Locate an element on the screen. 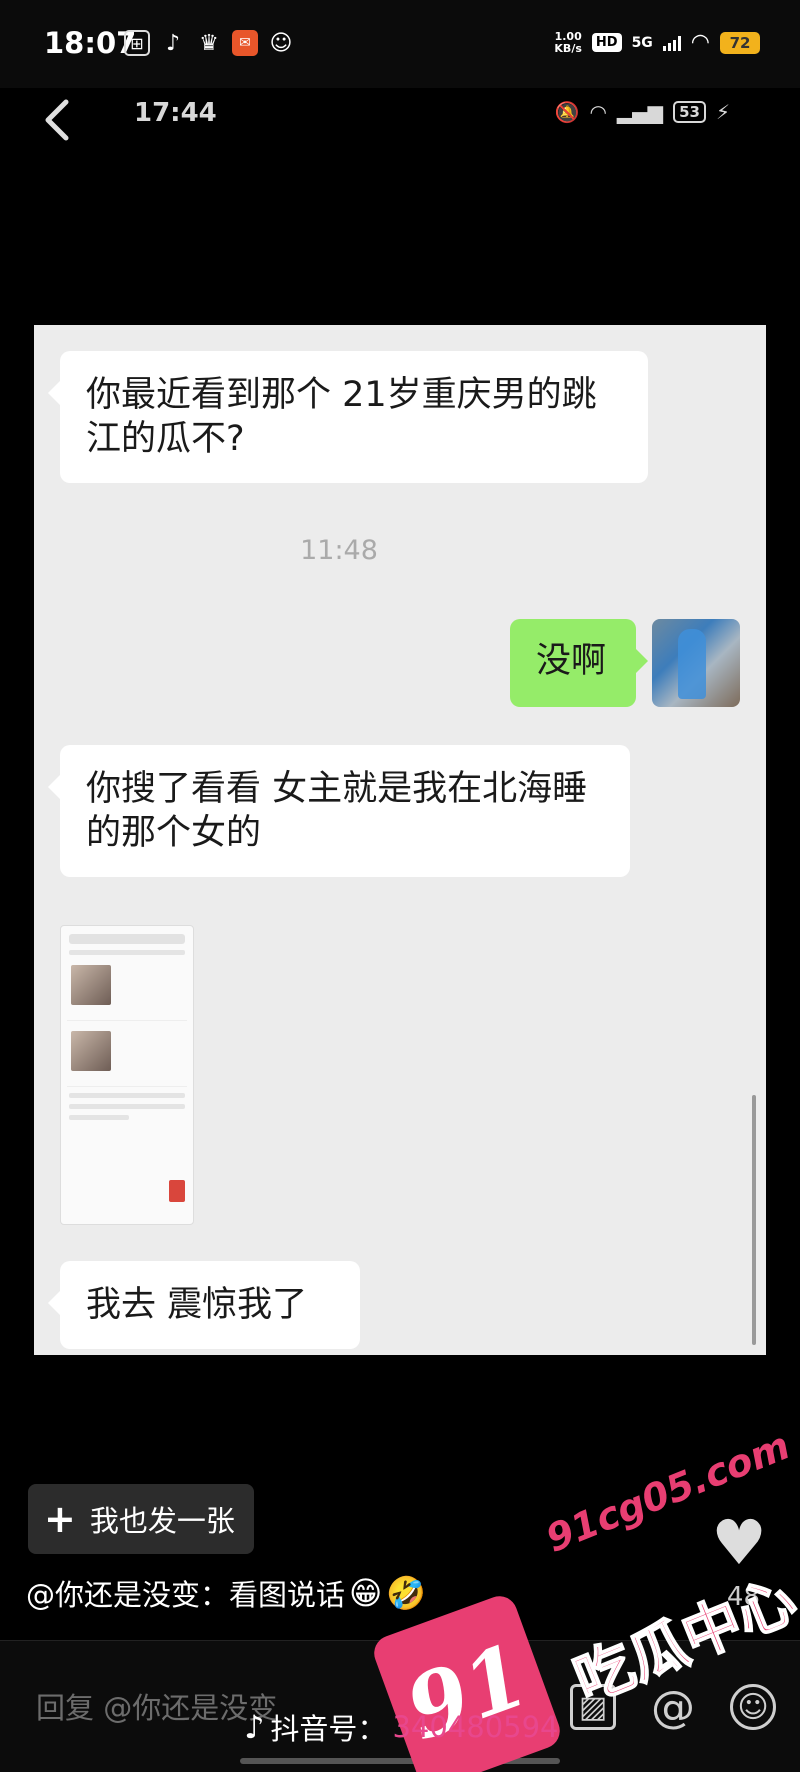  douyin-id: 340480594 is located at coordinates (475, 1727).